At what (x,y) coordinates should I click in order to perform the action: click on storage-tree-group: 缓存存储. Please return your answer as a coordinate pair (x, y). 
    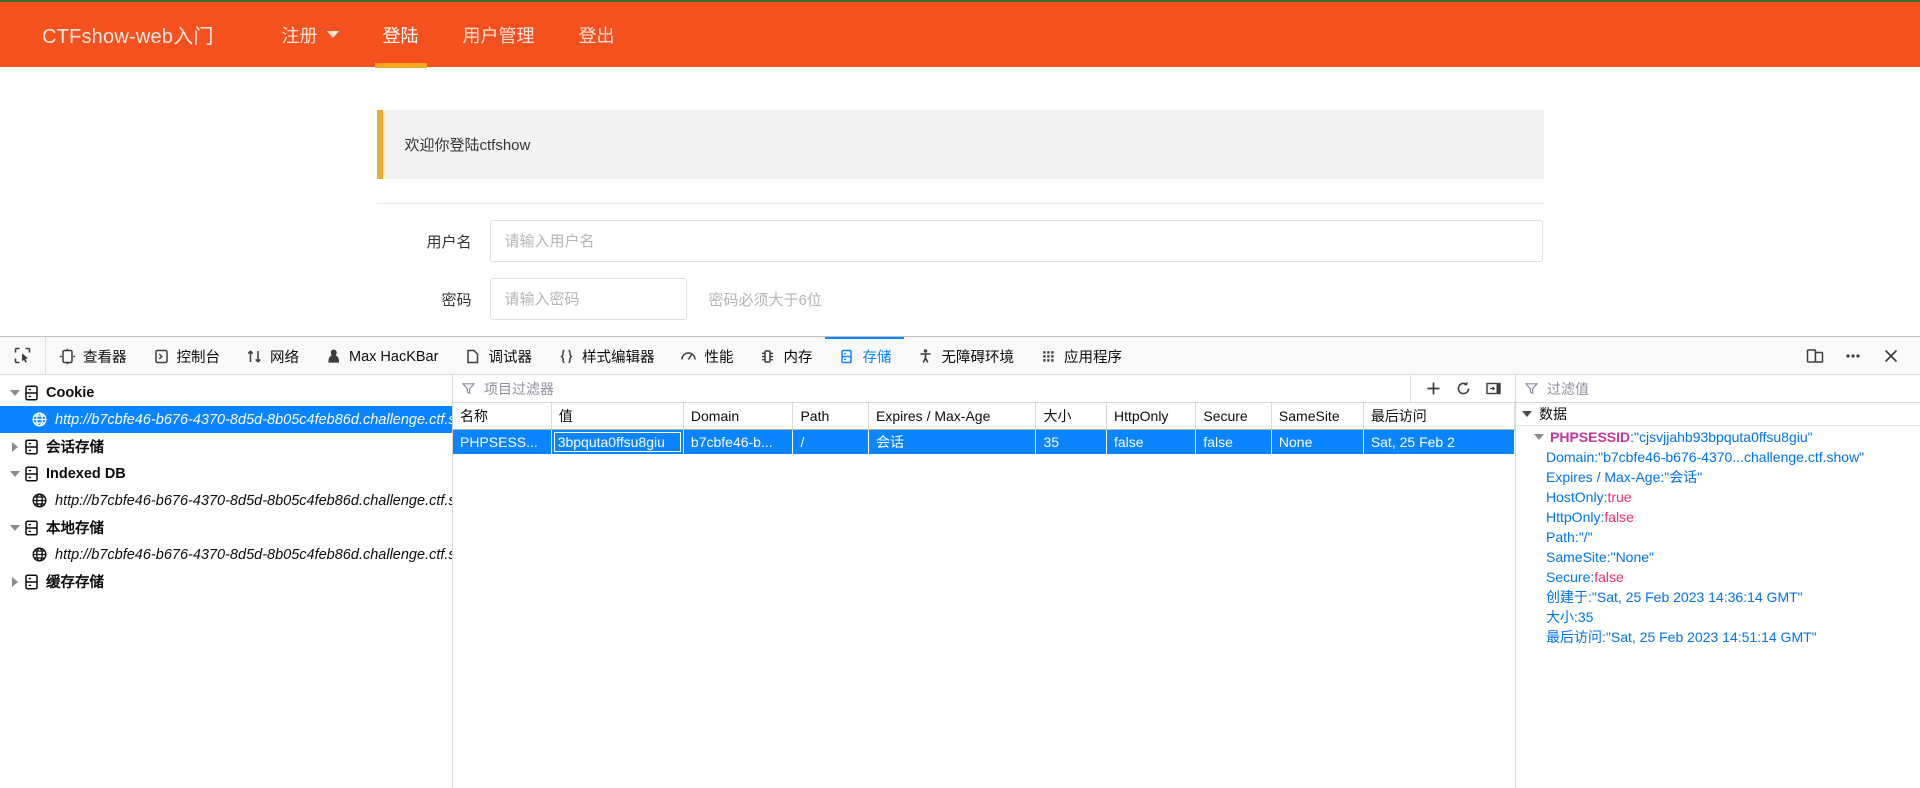
    Looking at the image, I should click on (226, 581).